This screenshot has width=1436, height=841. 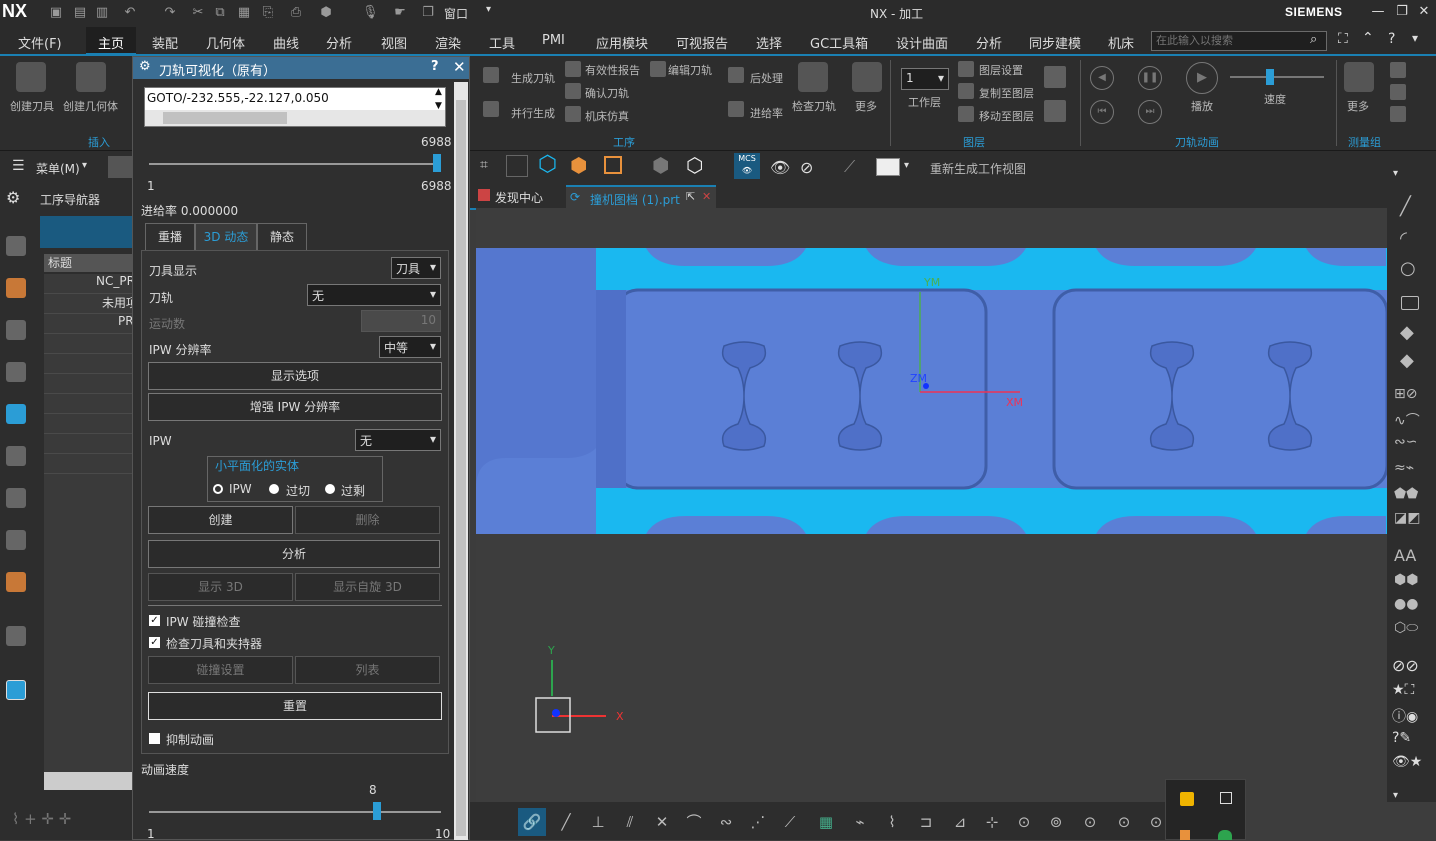 I want to click on paste-icon: ▦, so click(x=244, y=13).